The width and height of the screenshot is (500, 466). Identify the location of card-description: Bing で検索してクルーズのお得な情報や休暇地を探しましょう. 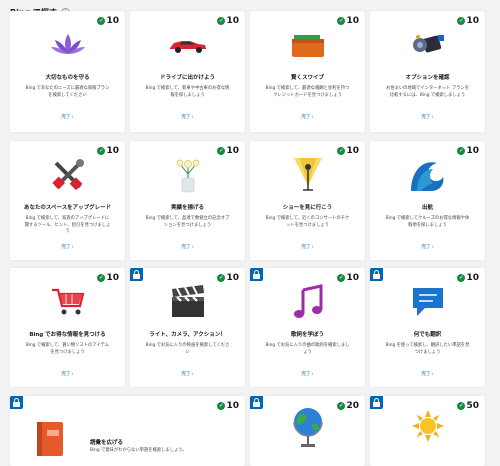
(427, 222).